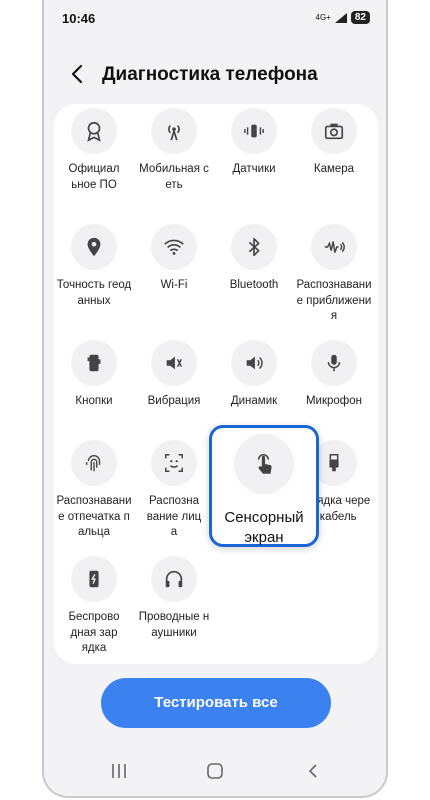 This screenshot has width=430, height=800. Describe the element at coordinates (254, 131) in the screenshot. I see `vibrate-sensor-icon` at that location.